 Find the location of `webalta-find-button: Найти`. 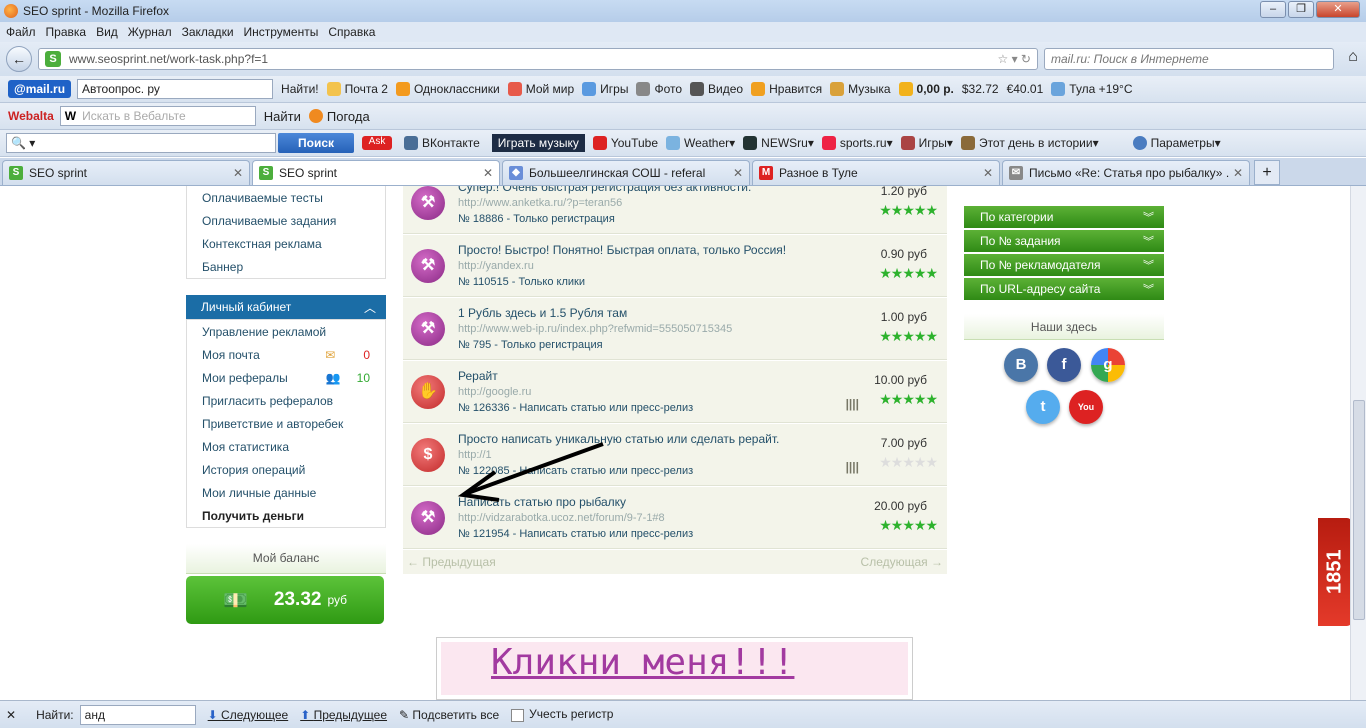

webalta-find-button: Найти is located at coordinates (282, 116).